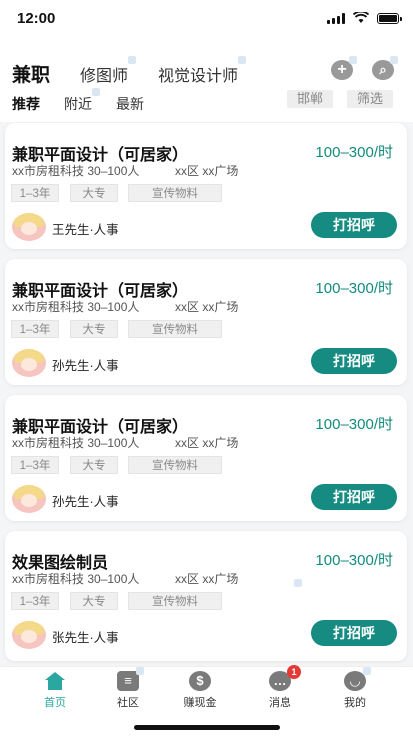 Image resolution: width=413 pixels, height=739 pixels. What do you see at coordinates (355, 703) in the screenshot?
I see `tabbar-label: 我的` at bounding box center [355, 703].